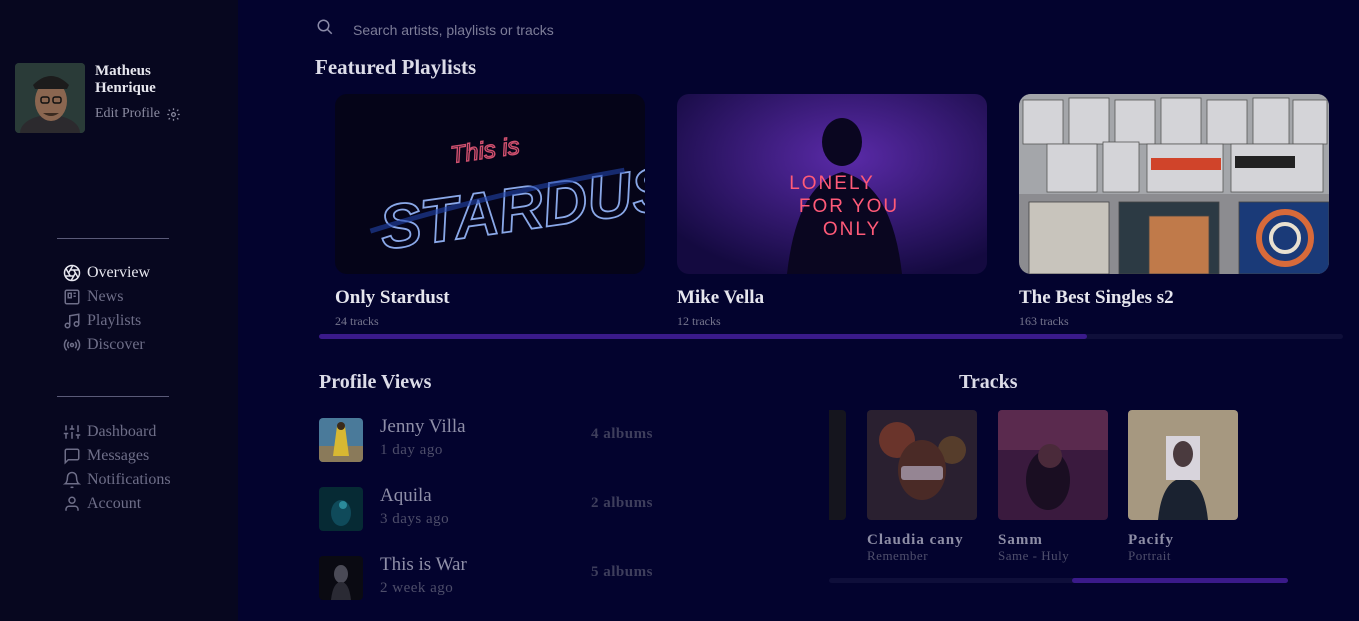 This screenshot has width=1359, height=621. What do you see at coordinates (499, 579) in the screenshot?
I see `profile-view-row: This is War 2 week ago 5 albums` at bounding box center [499, 579].